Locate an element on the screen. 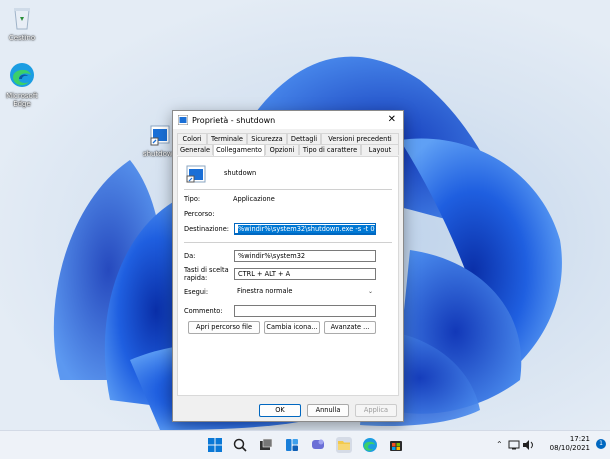 The width and height of the screenshot is (610, 459). close-icon: ✕ is located at coordinates (392, 119).